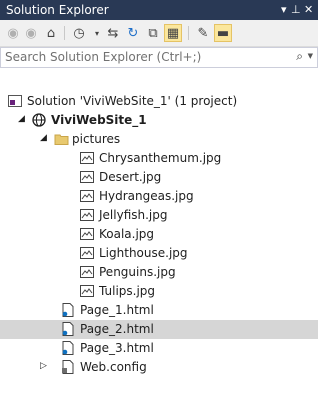 The height and width of the screenshot is (398, 320). What do you see at coordinates (159, 291) in the screenshot?
I see `tree-item-file: Tulips.jpg` at bounding box center [159, 291].